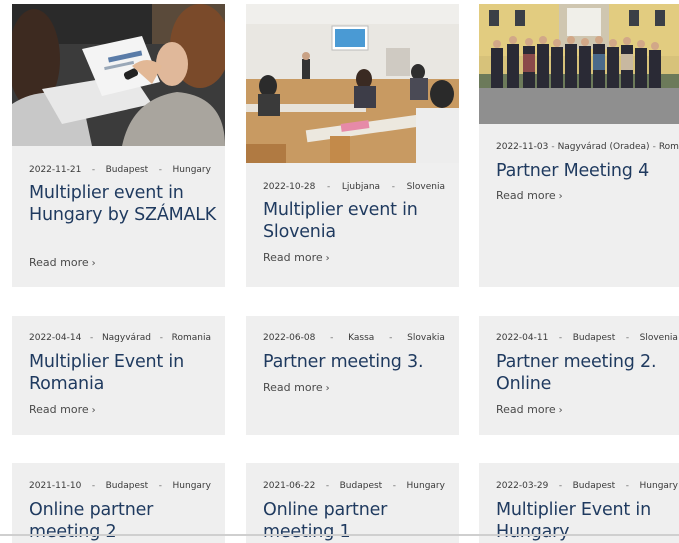  I want to click on event-photo-people-reading, so click(118, 75).